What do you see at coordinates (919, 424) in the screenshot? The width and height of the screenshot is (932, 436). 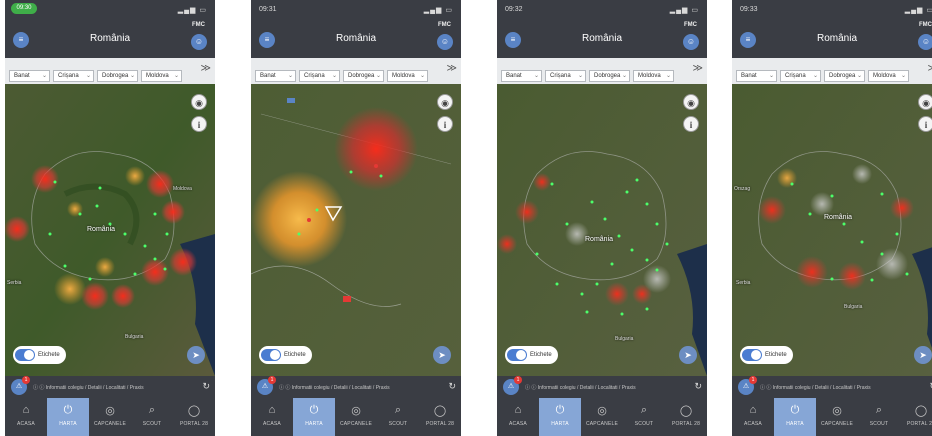 I see `tab-label: PORTAL 28` at bounding box center [919, 424].